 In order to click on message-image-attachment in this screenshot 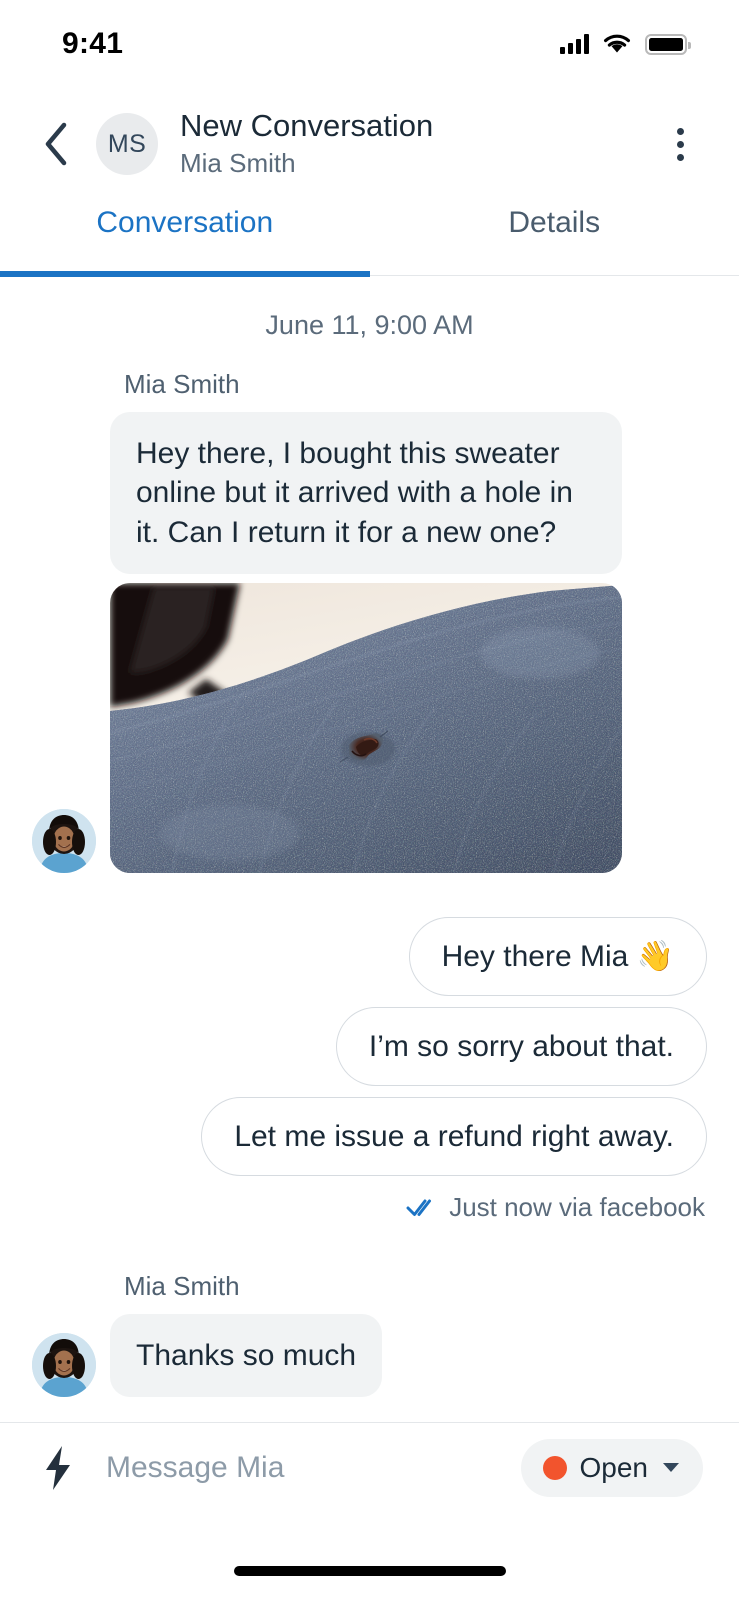, I will do `click(366, 727)`.